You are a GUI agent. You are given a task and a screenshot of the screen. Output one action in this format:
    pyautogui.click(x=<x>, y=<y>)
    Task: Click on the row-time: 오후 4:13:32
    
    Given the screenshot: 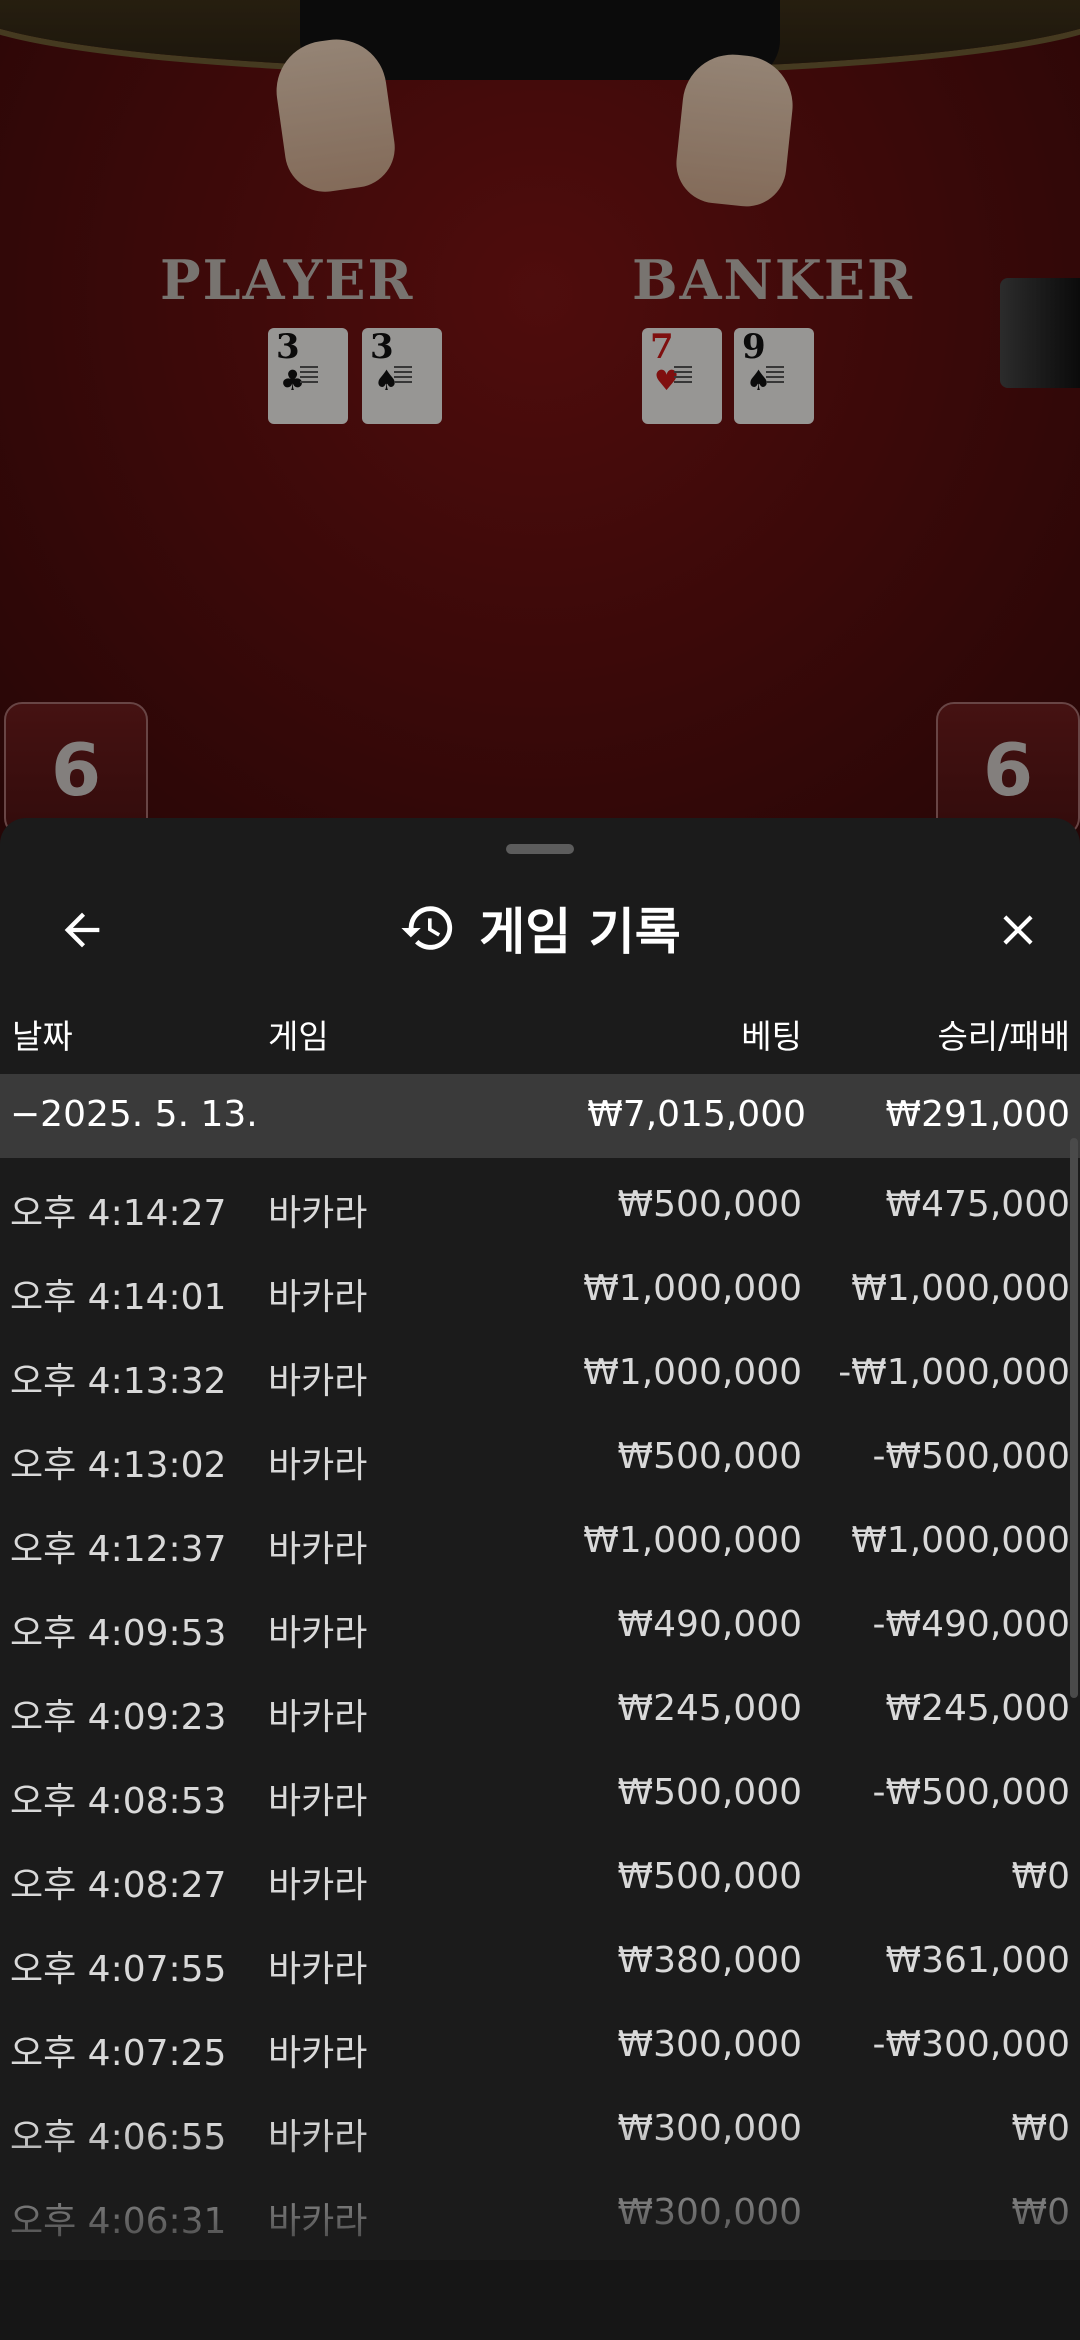 What is the action you would take?
    pyautogui.click(x=118, y=1381)
    